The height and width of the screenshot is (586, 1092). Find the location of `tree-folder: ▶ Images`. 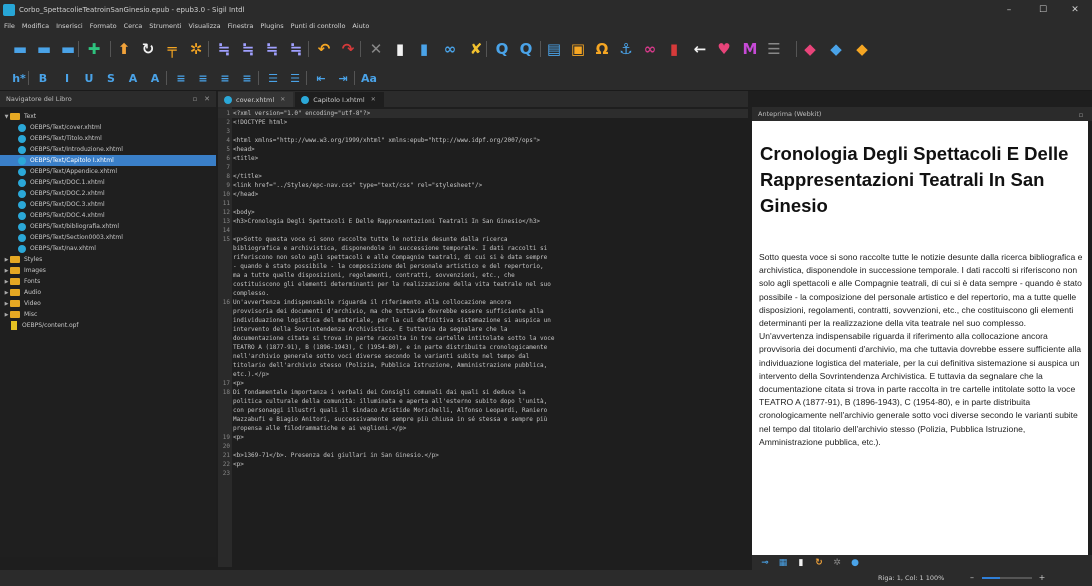

tree-folder: ▶ Images is located at coordinates (108, 270).